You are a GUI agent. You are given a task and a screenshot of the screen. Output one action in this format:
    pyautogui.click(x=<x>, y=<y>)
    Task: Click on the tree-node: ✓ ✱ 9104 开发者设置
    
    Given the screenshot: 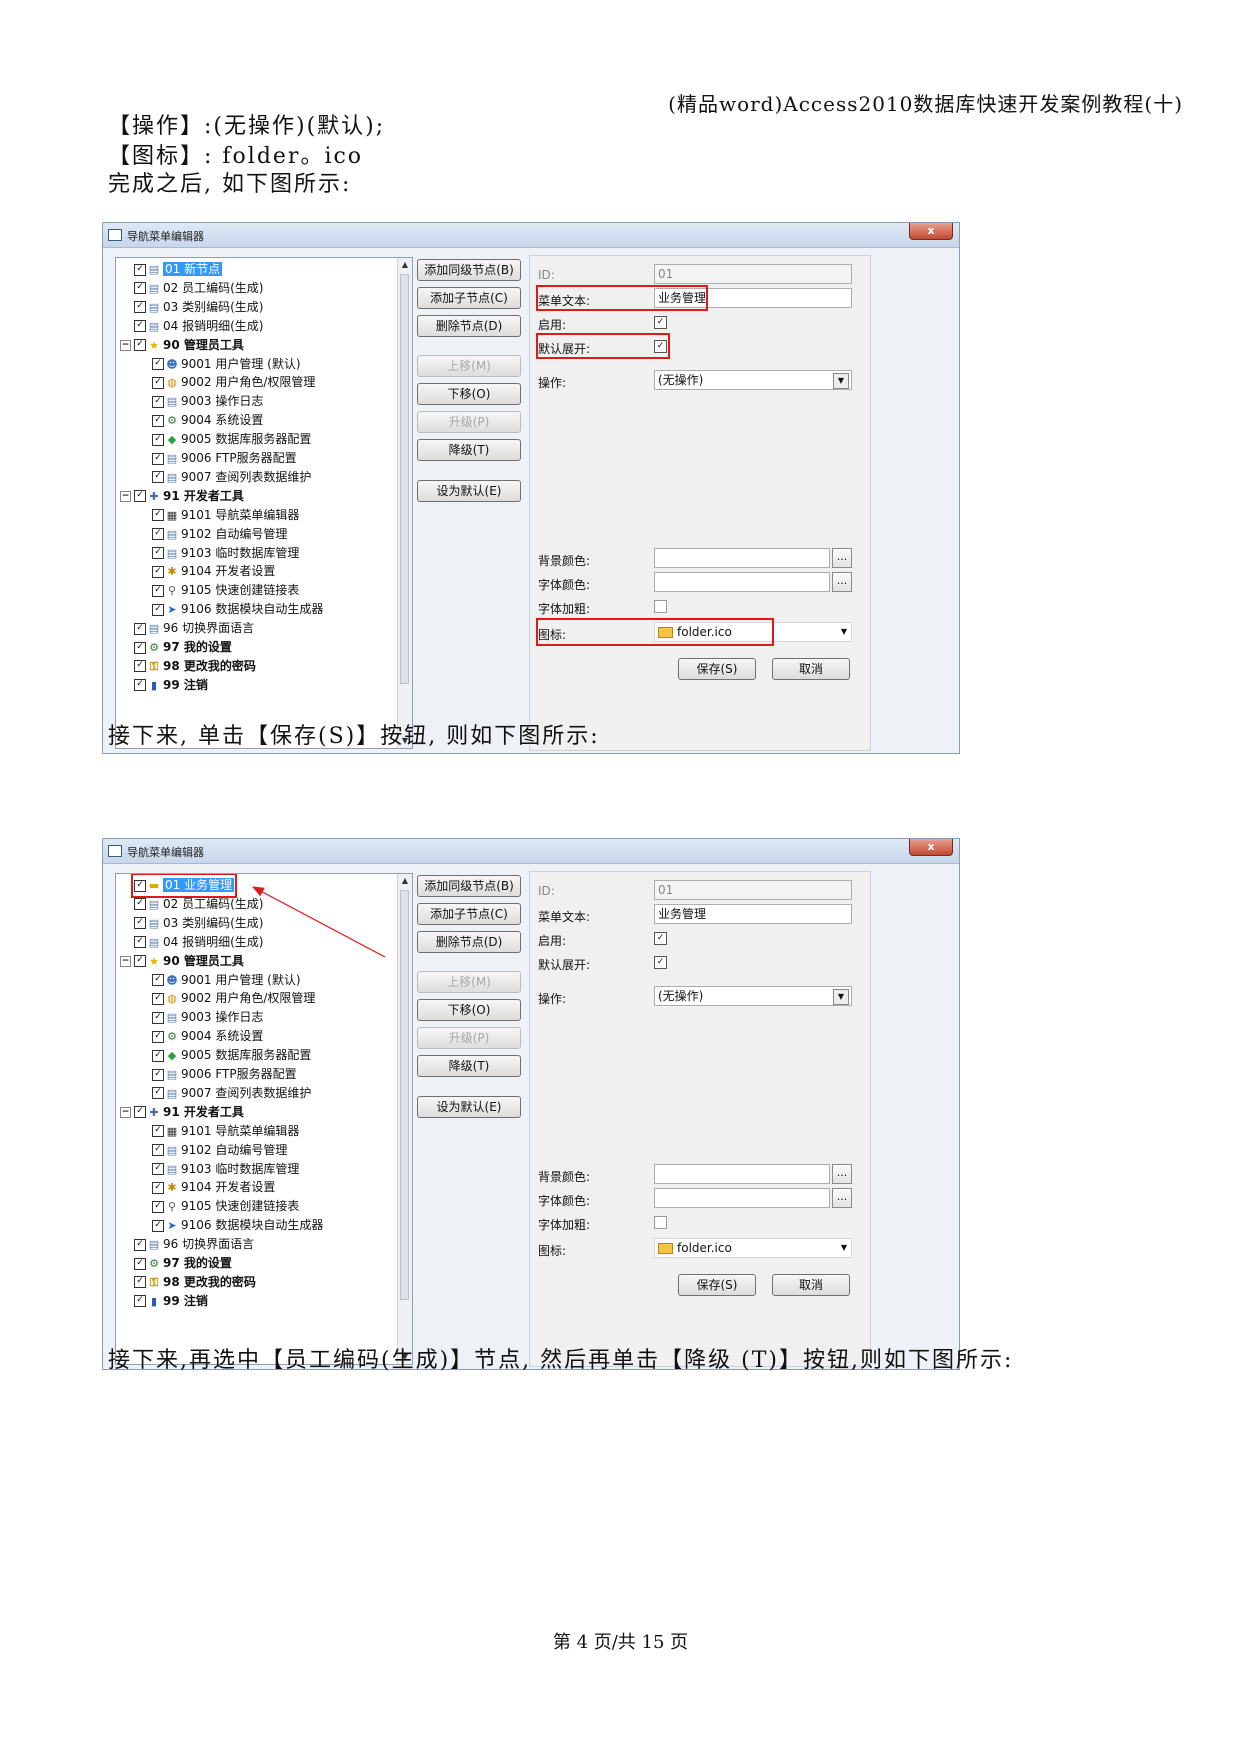 What is the action you would take?
    pyautogui.click(x=213, y=1187)
    